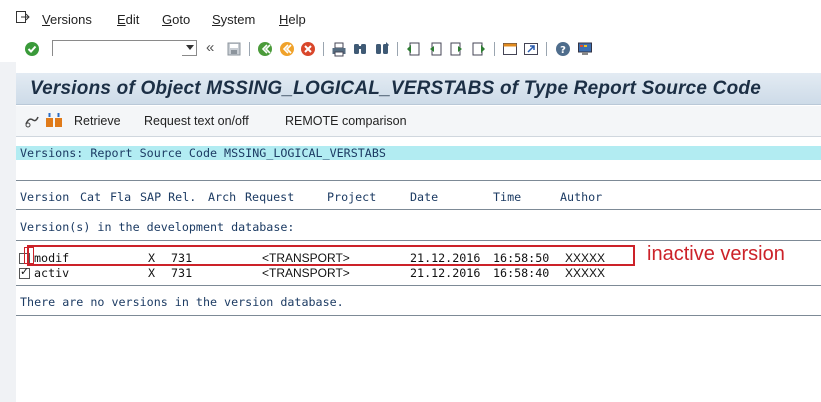  What do you see at coordinates (308, 49) in the screenshot?
I see `cancel-icon` at bounding box center [308, 49].